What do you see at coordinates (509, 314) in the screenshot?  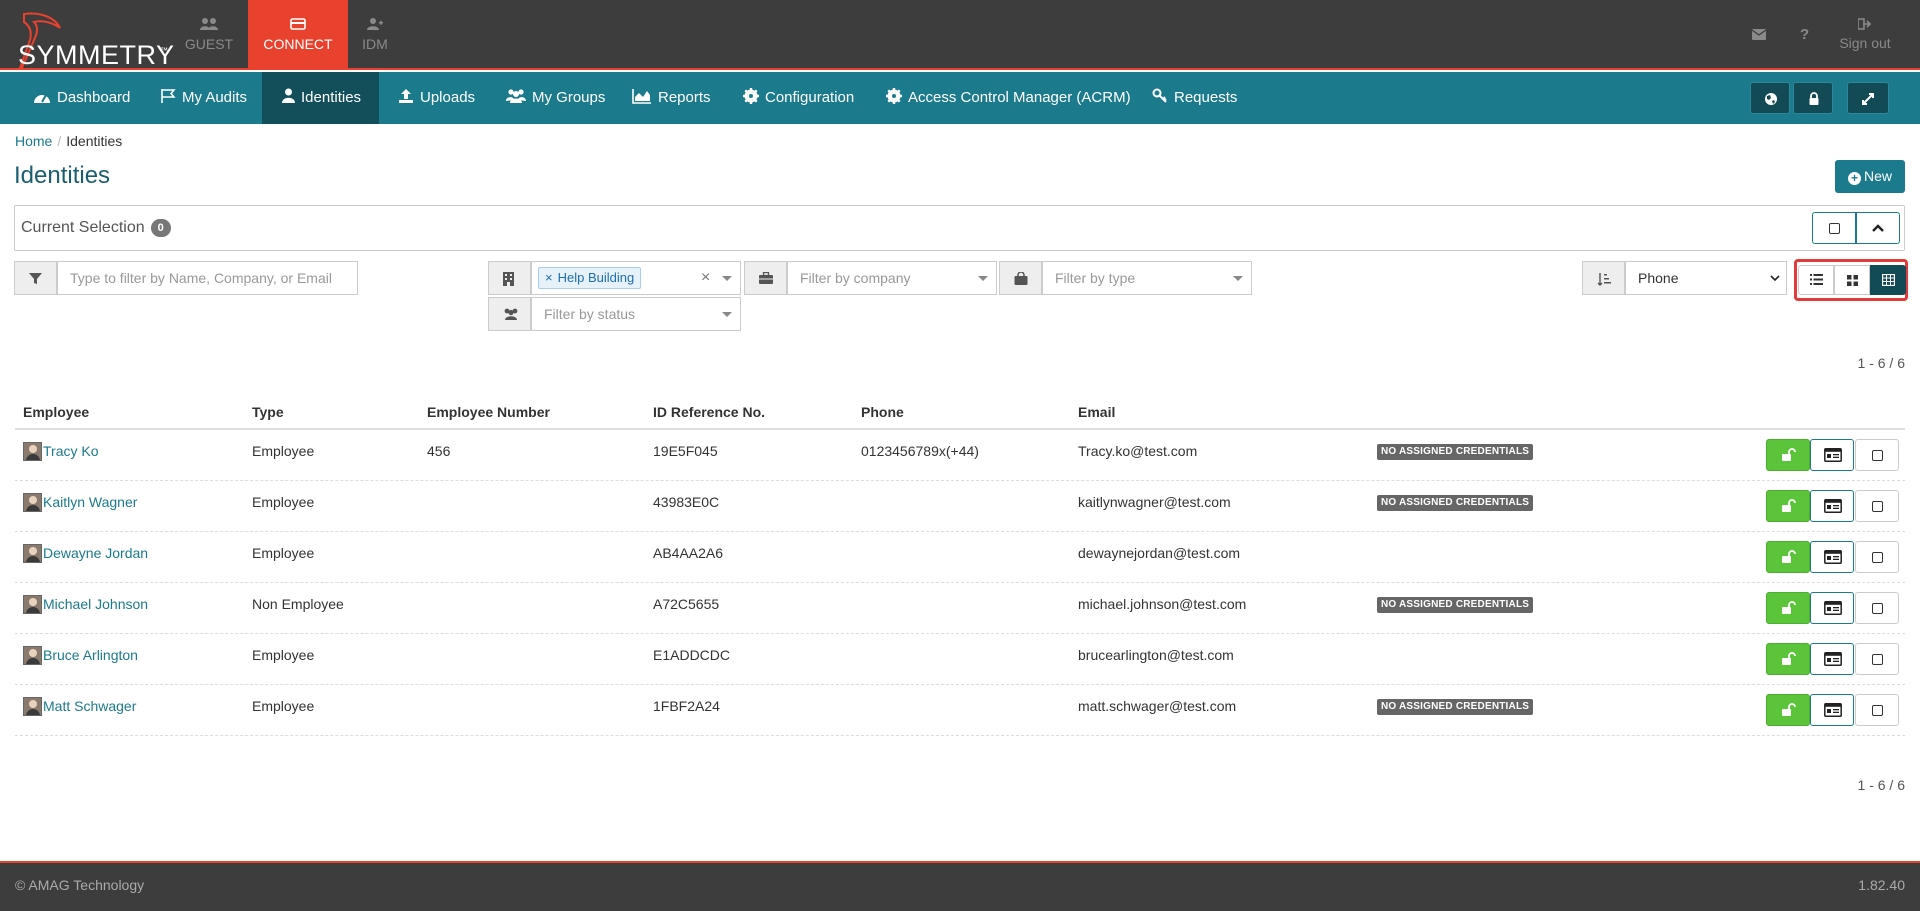 I see `status-addon` at bounding box center [509, 314].